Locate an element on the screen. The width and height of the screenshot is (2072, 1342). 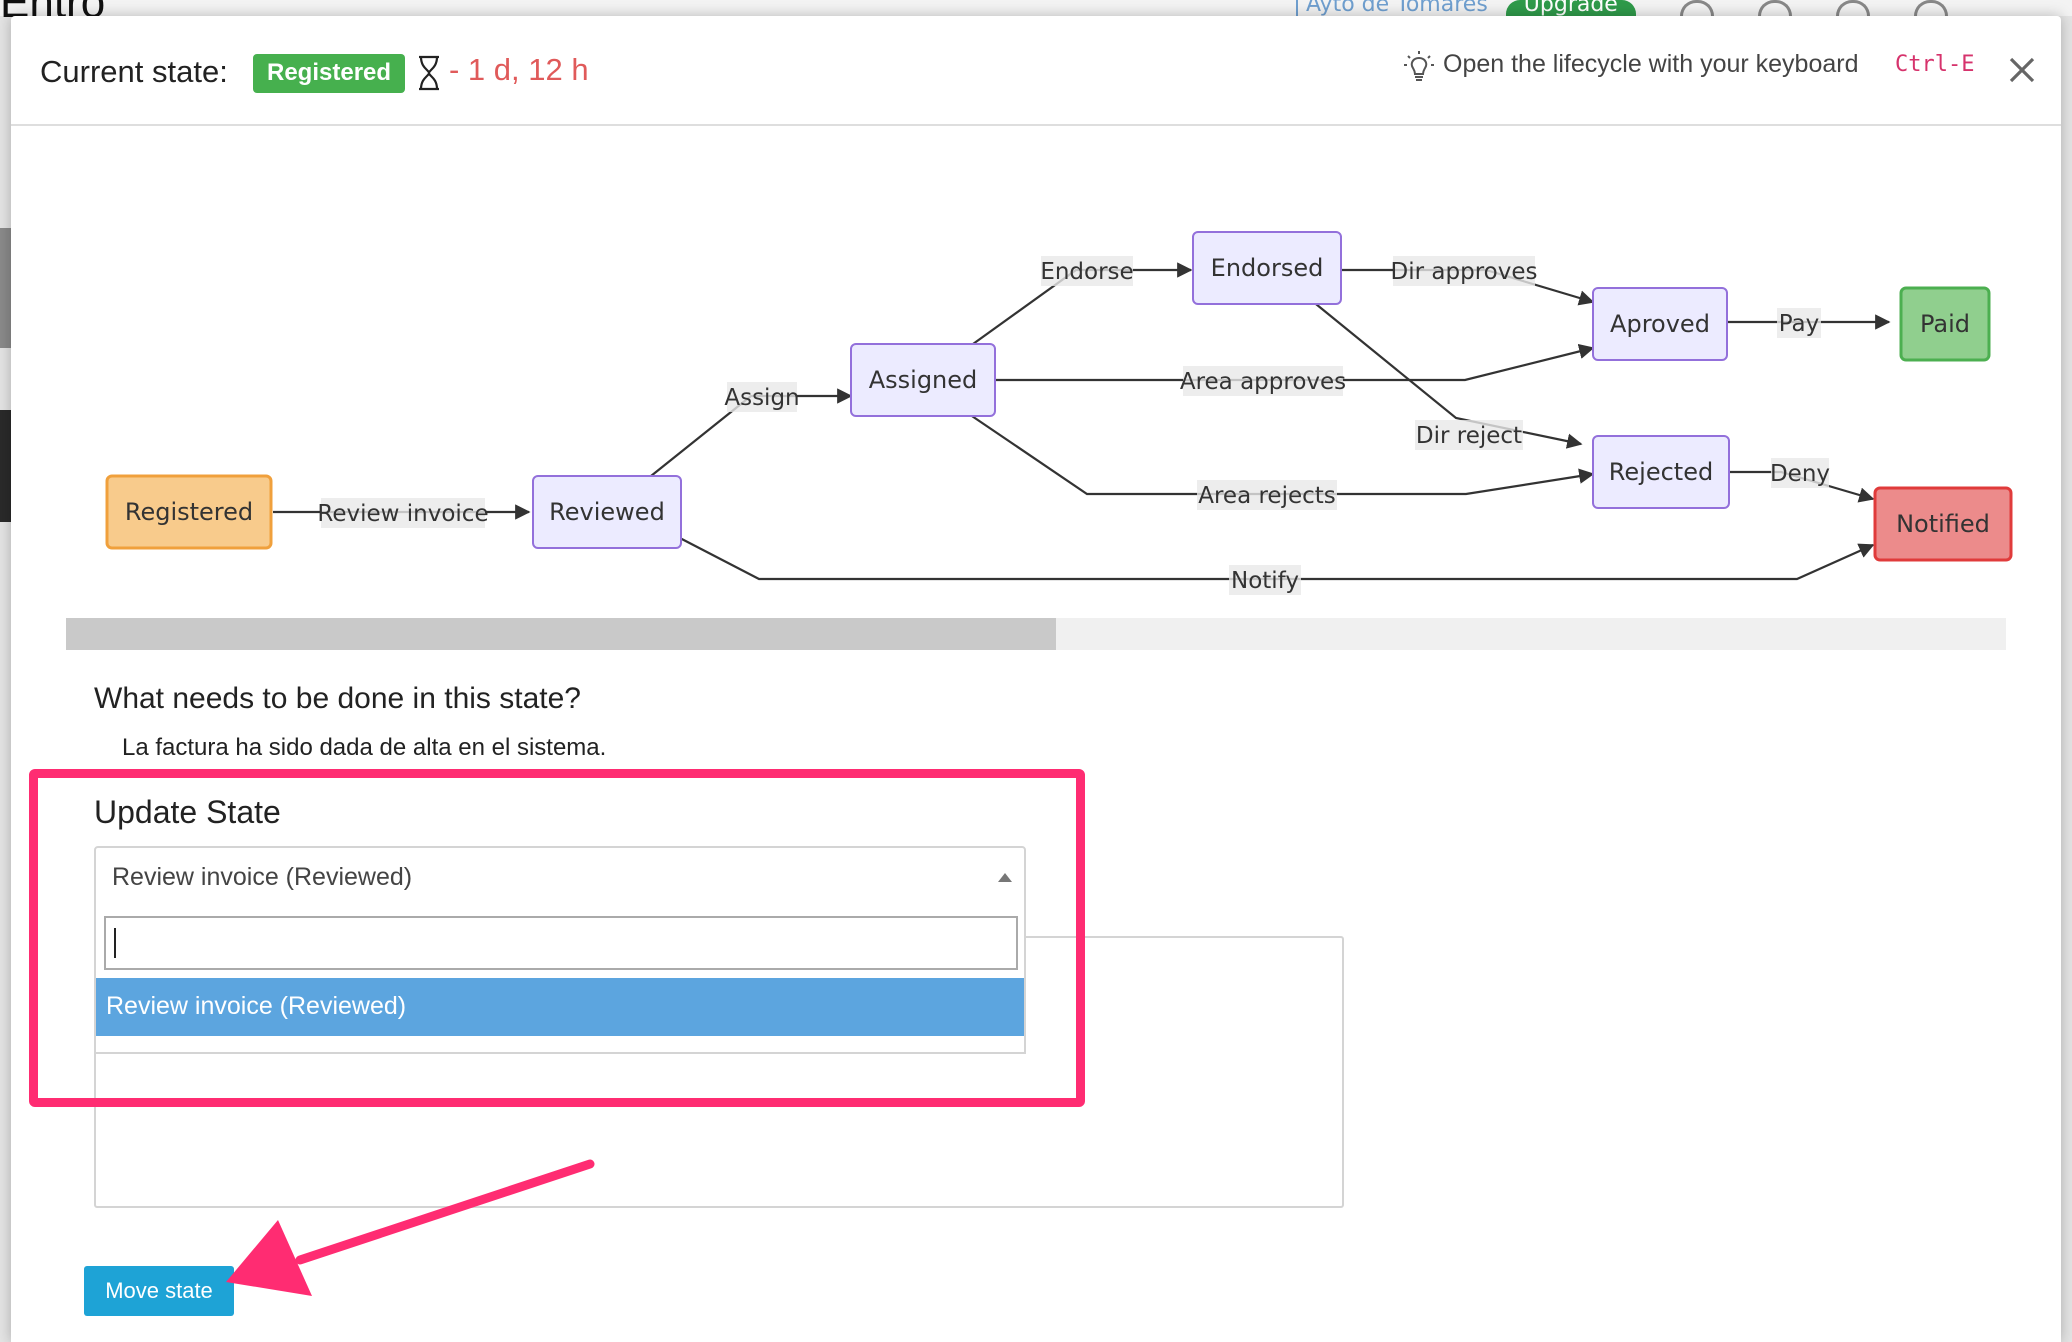
annotation-highlight-box is located at coordinates (557, 938).